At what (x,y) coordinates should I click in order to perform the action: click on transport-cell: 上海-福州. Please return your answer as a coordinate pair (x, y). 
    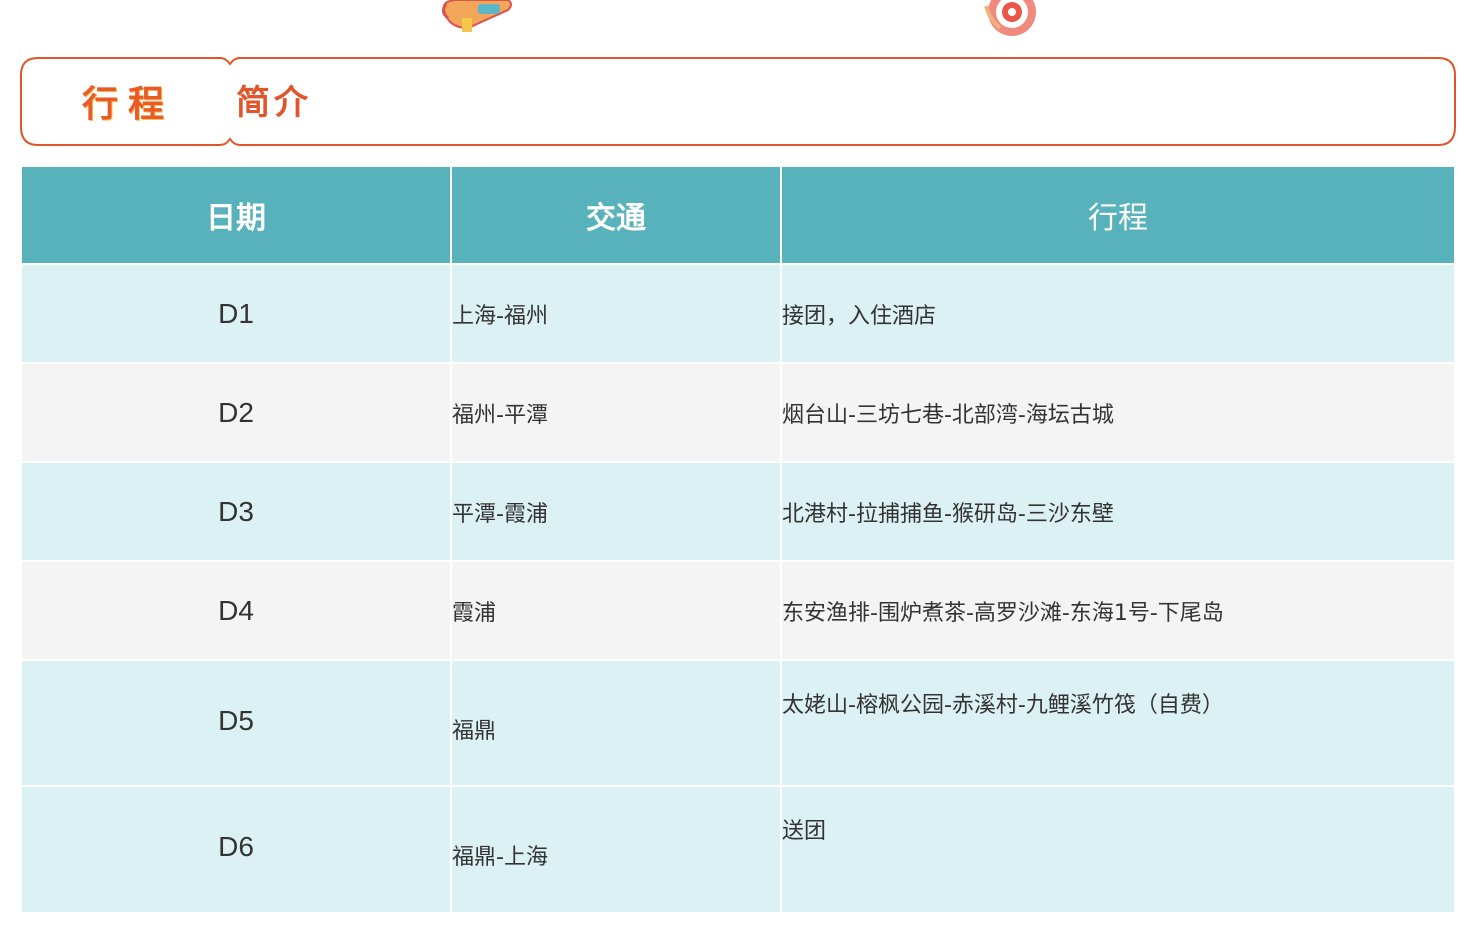
    Looking at the image, I should click on (616, 313).